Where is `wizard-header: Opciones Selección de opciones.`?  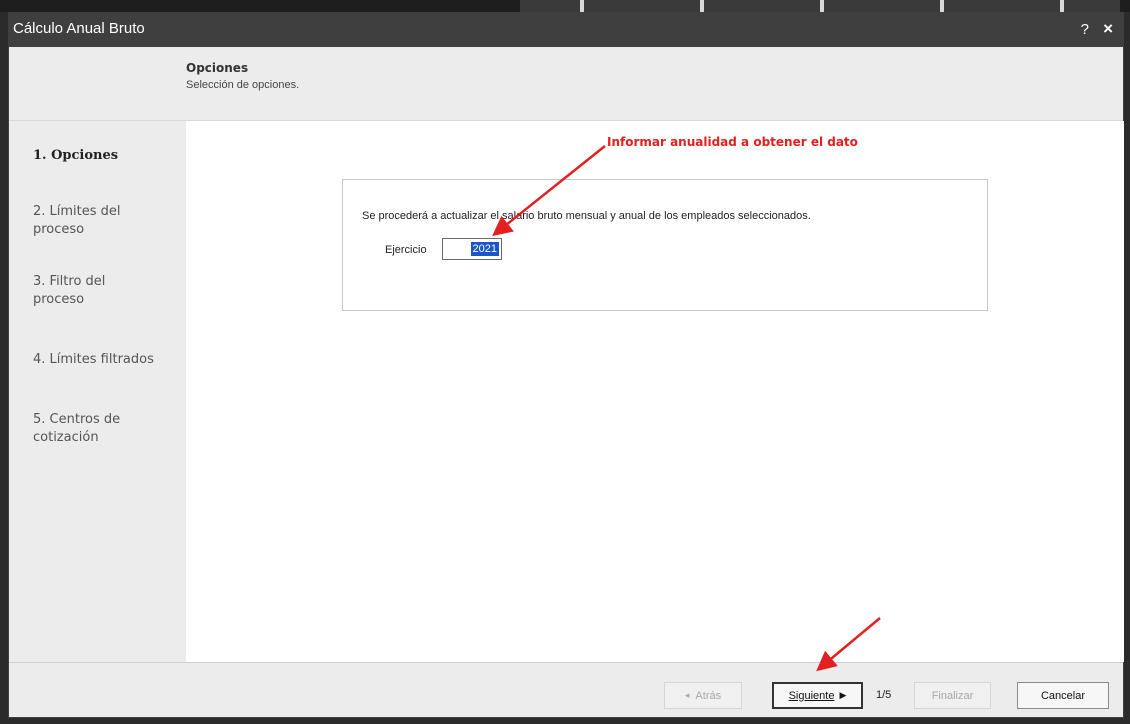 wizard-header: Opciones Selección de opciones. is located at coordinates (566, 84).